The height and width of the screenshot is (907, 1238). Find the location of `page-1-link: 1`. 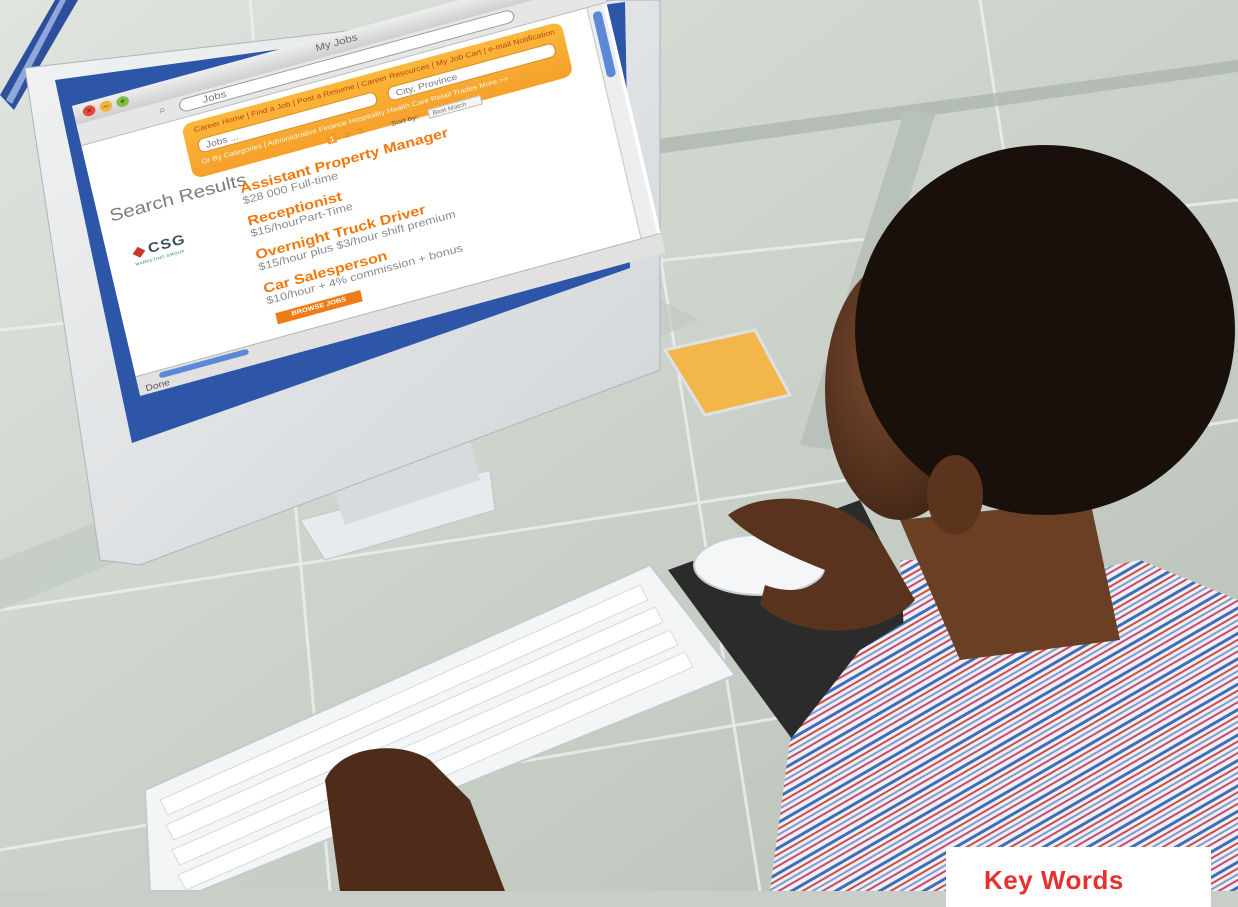

page-1-link: 1 is located at coordinates (332, 139).